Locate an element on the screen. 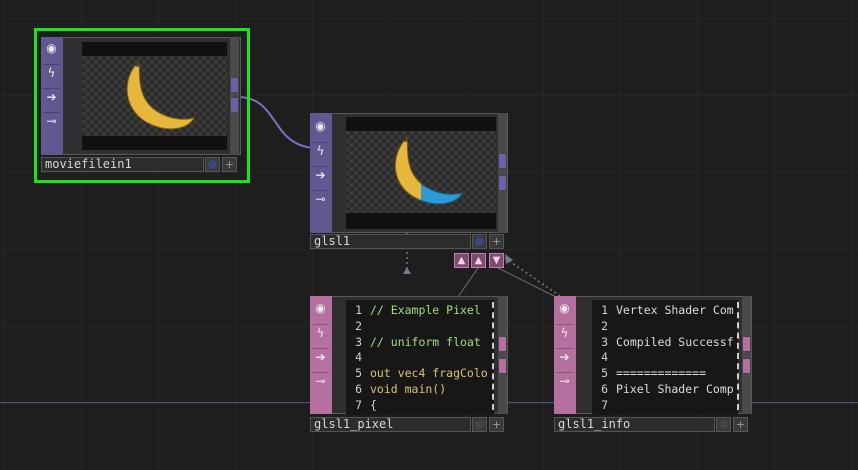  line-text: Pixel Shader Comp is located at coordinates (675, 388).